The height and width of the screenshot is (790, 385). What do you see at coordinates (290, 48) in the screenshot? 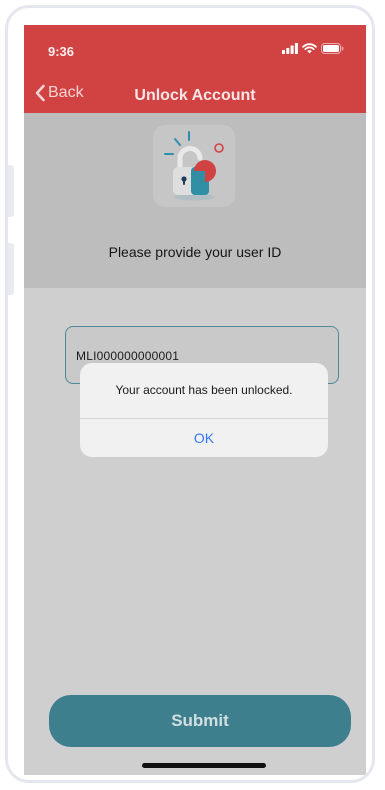
I see `signal-icon` at bounding box center [290, 48].